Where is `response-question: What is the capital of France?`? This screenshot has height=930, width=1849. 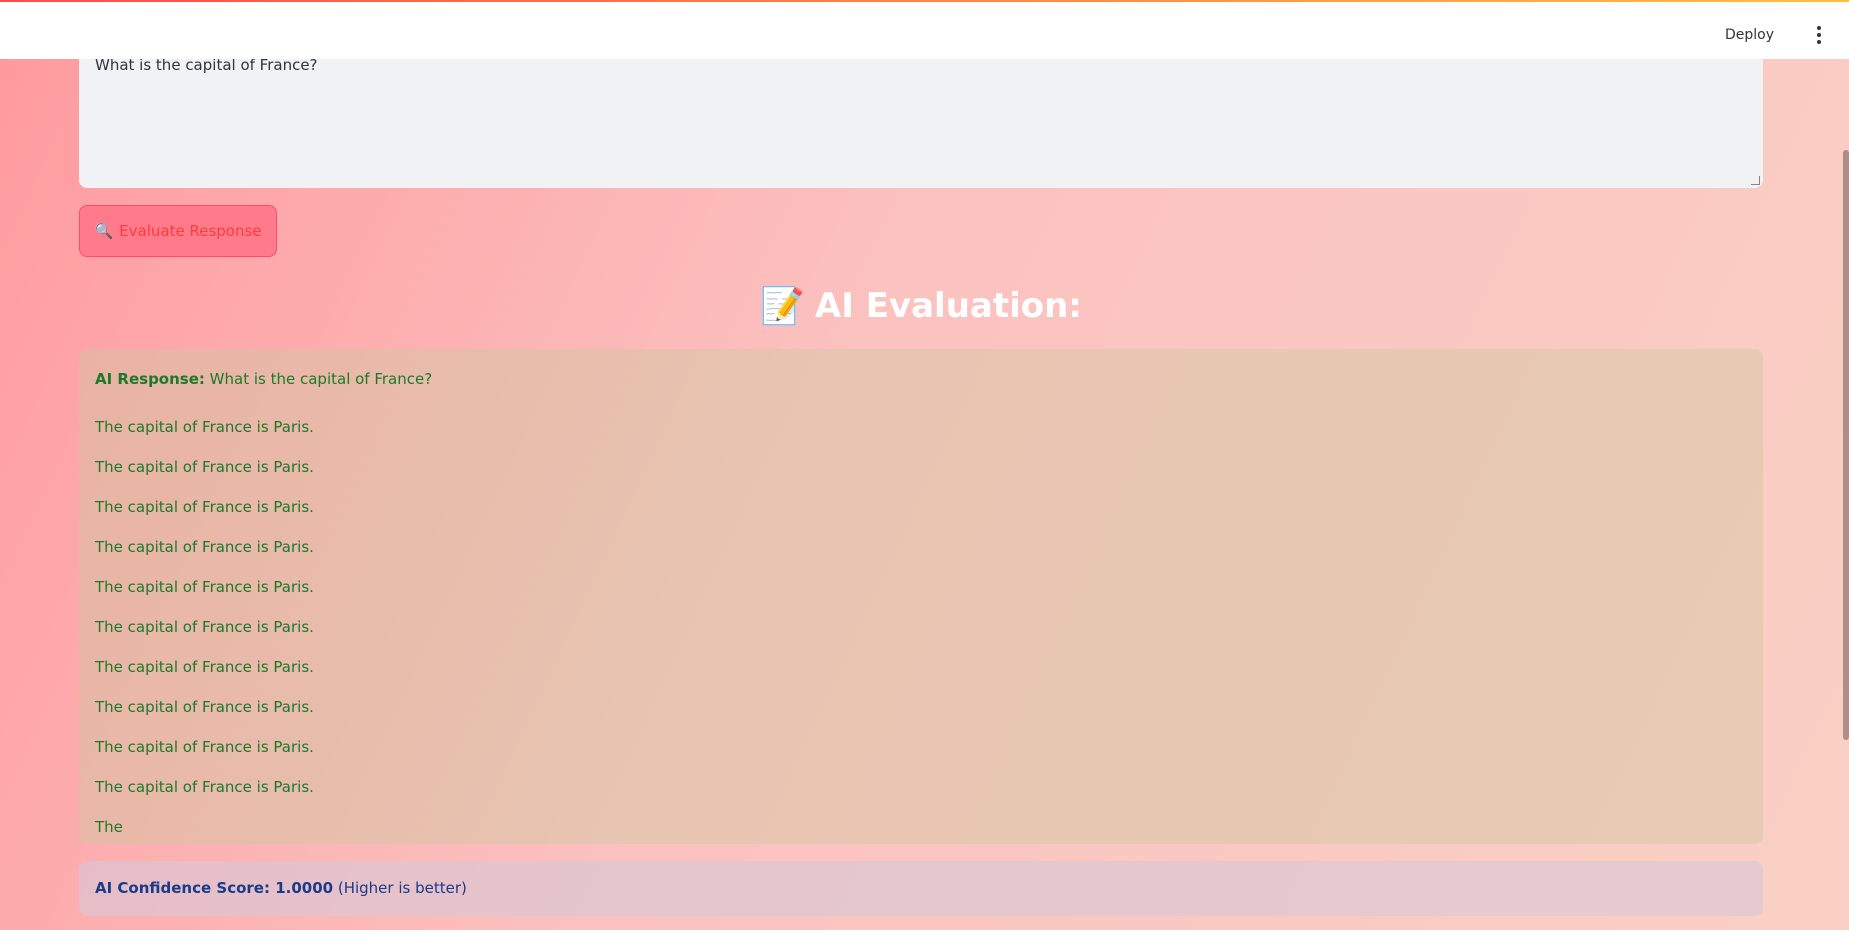
response-question: What is the capital of France? is located at coordinates (321, 379).